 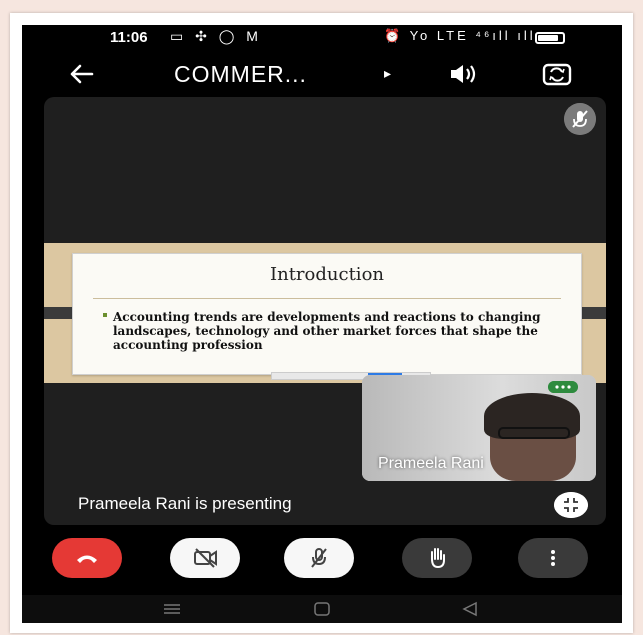 I want to click on battery-icon, so click(x=550, y=38).